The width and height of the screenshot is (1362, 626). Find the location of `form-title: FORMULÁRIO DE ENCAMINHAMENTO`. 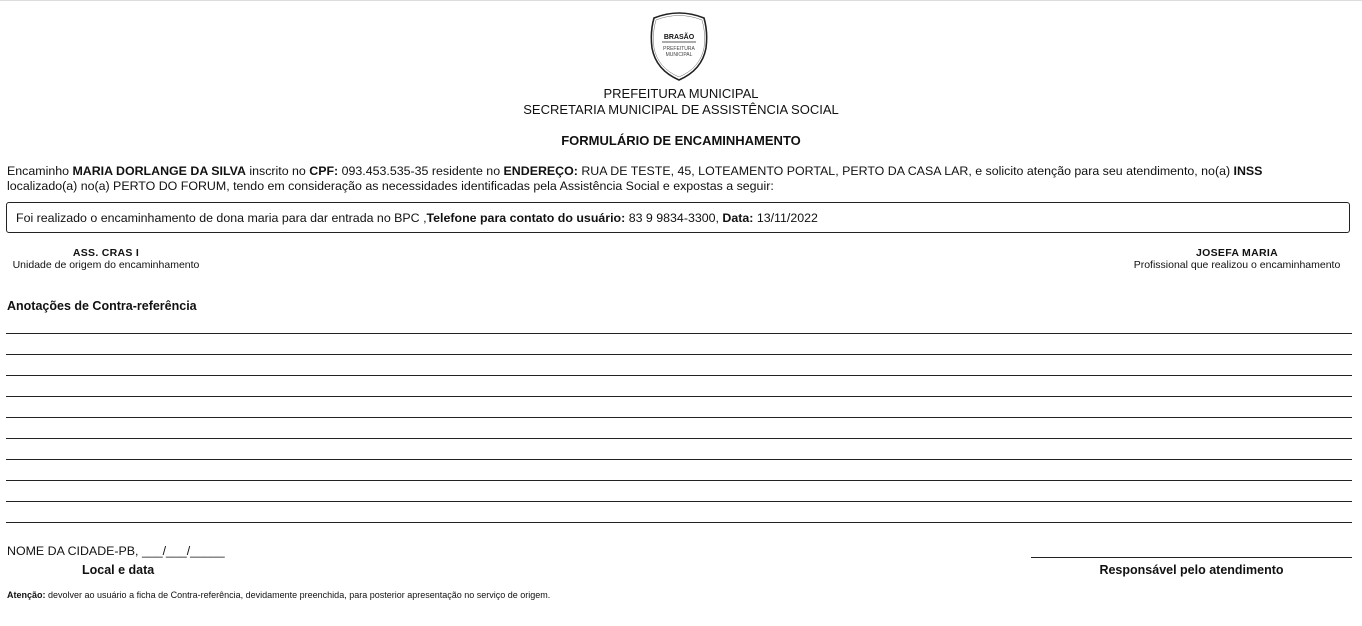

form-title: FORMULÁRIO DE ENCAMINHAMENTO is located at coordinates (681, 140).